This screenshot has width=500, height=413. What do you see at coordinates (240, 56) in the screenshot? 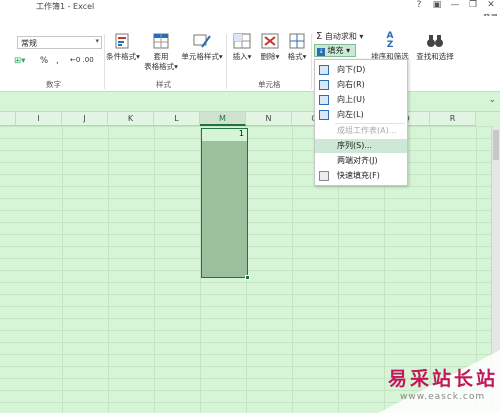
I see `insert-label: 插入` at bounding box center [240, 56].